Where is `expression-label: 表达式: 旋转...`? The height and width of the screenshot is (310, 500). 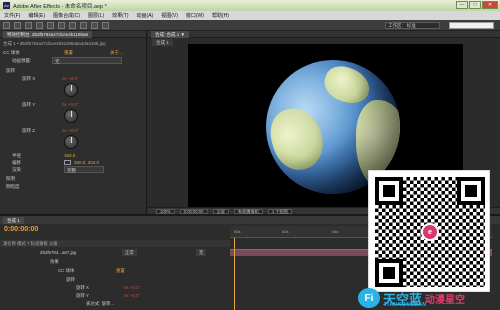
expression-label: 表达式: 旋转... is located at coordinates (100, 303).